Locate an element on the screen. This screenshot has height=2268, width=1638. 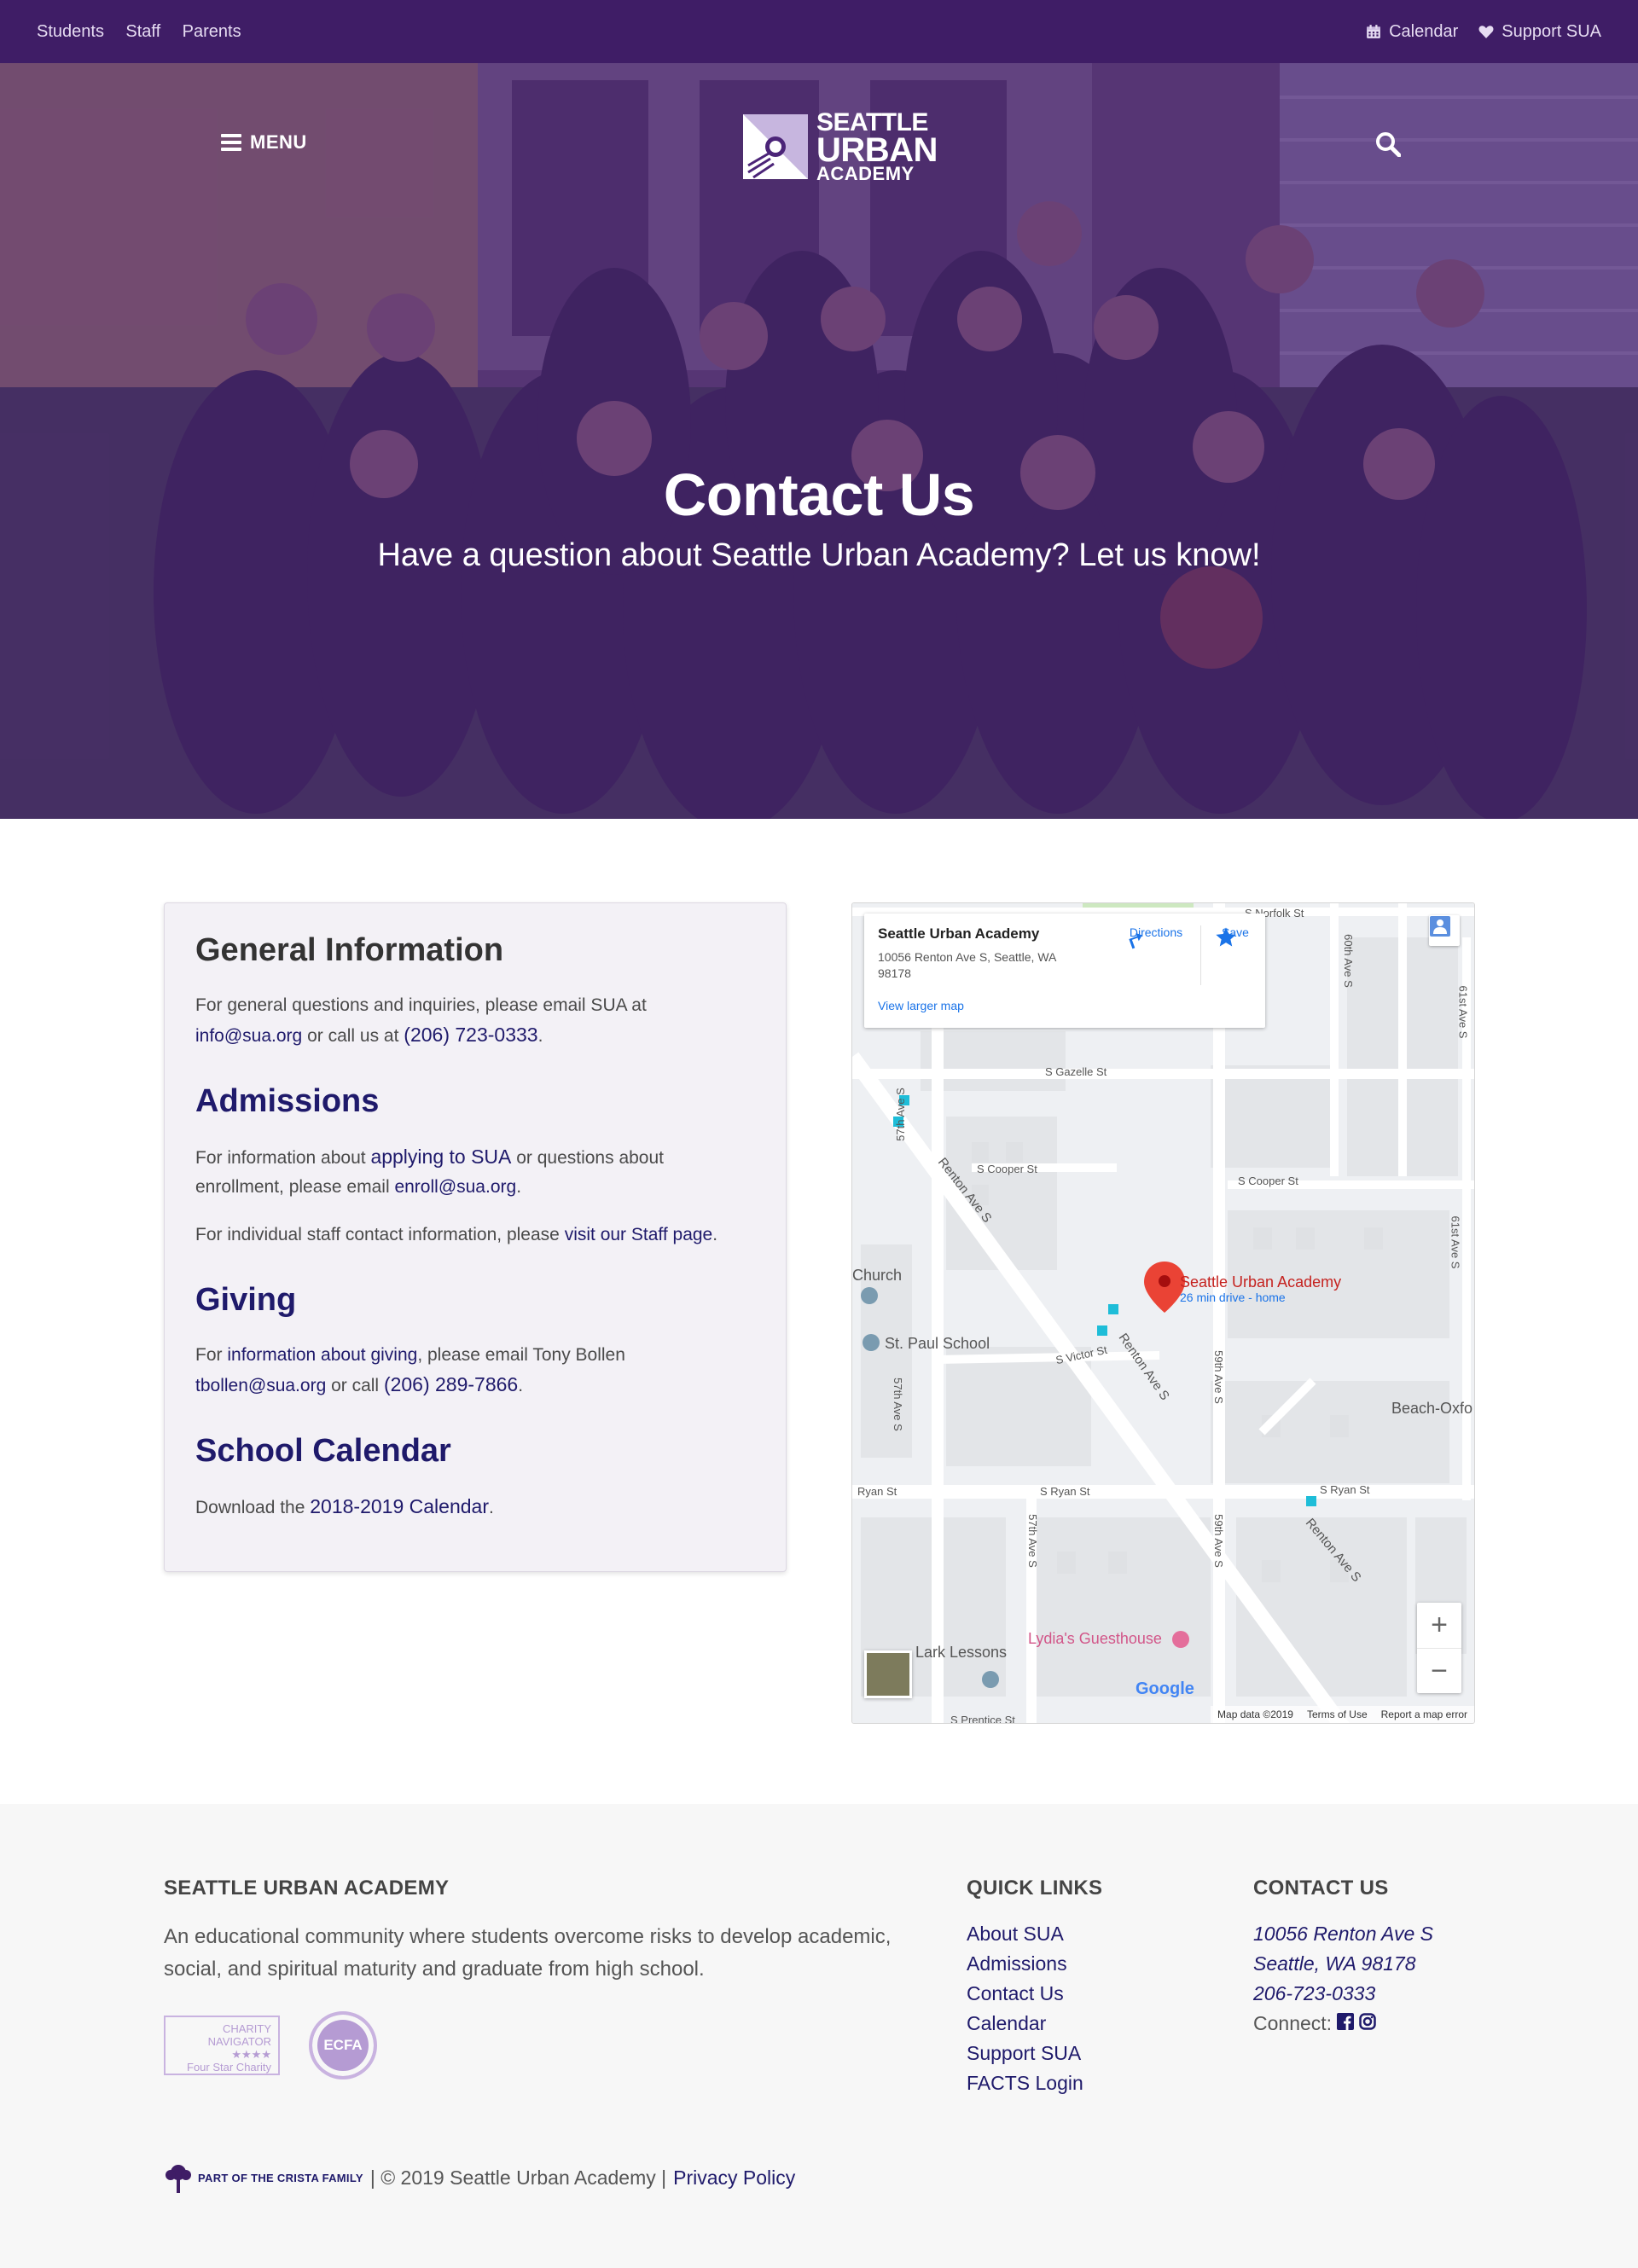
street-label-59th-b: 59th Ave S is located at coordinates (1218, 1541).